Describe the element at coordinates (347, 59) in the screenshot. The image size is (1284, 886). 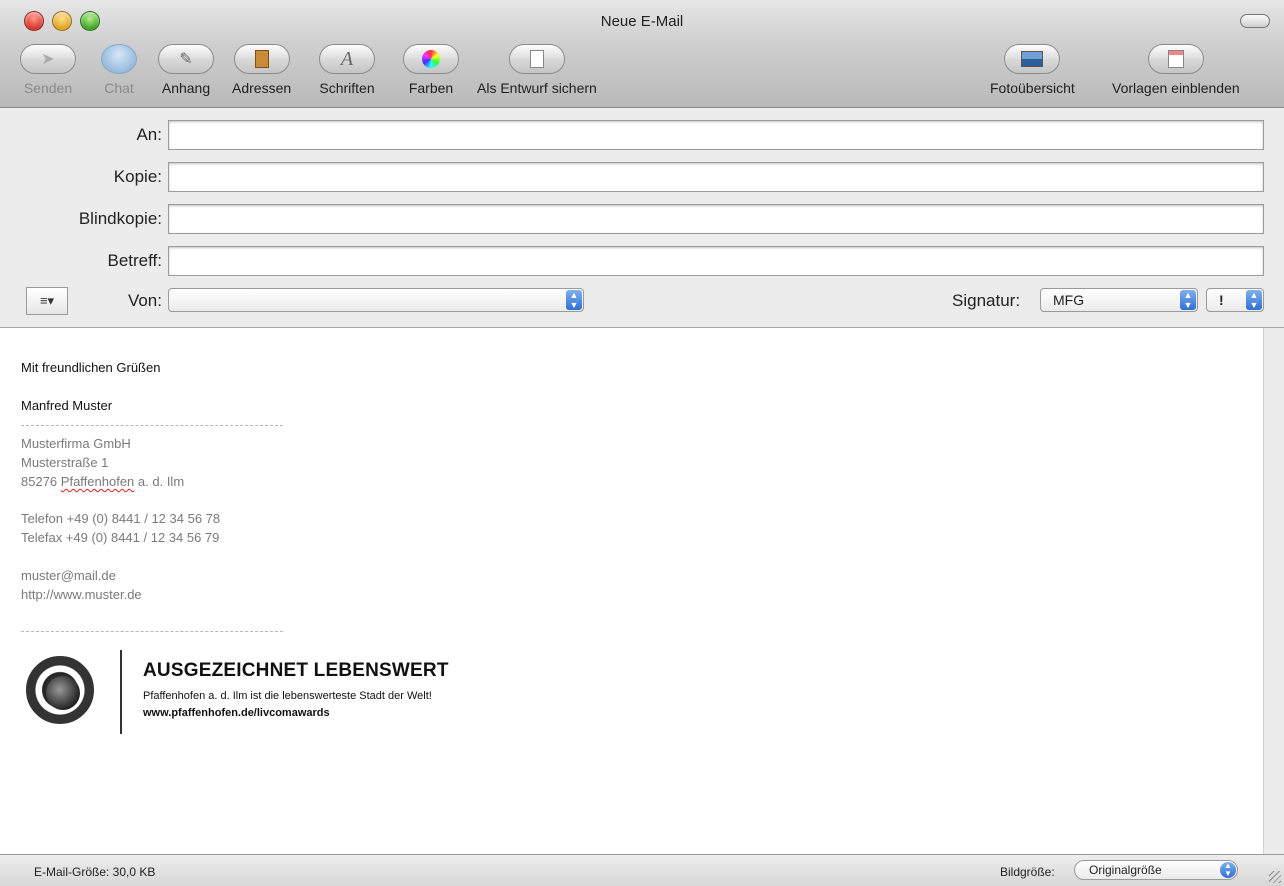
I see `font-icon: A` at that location.